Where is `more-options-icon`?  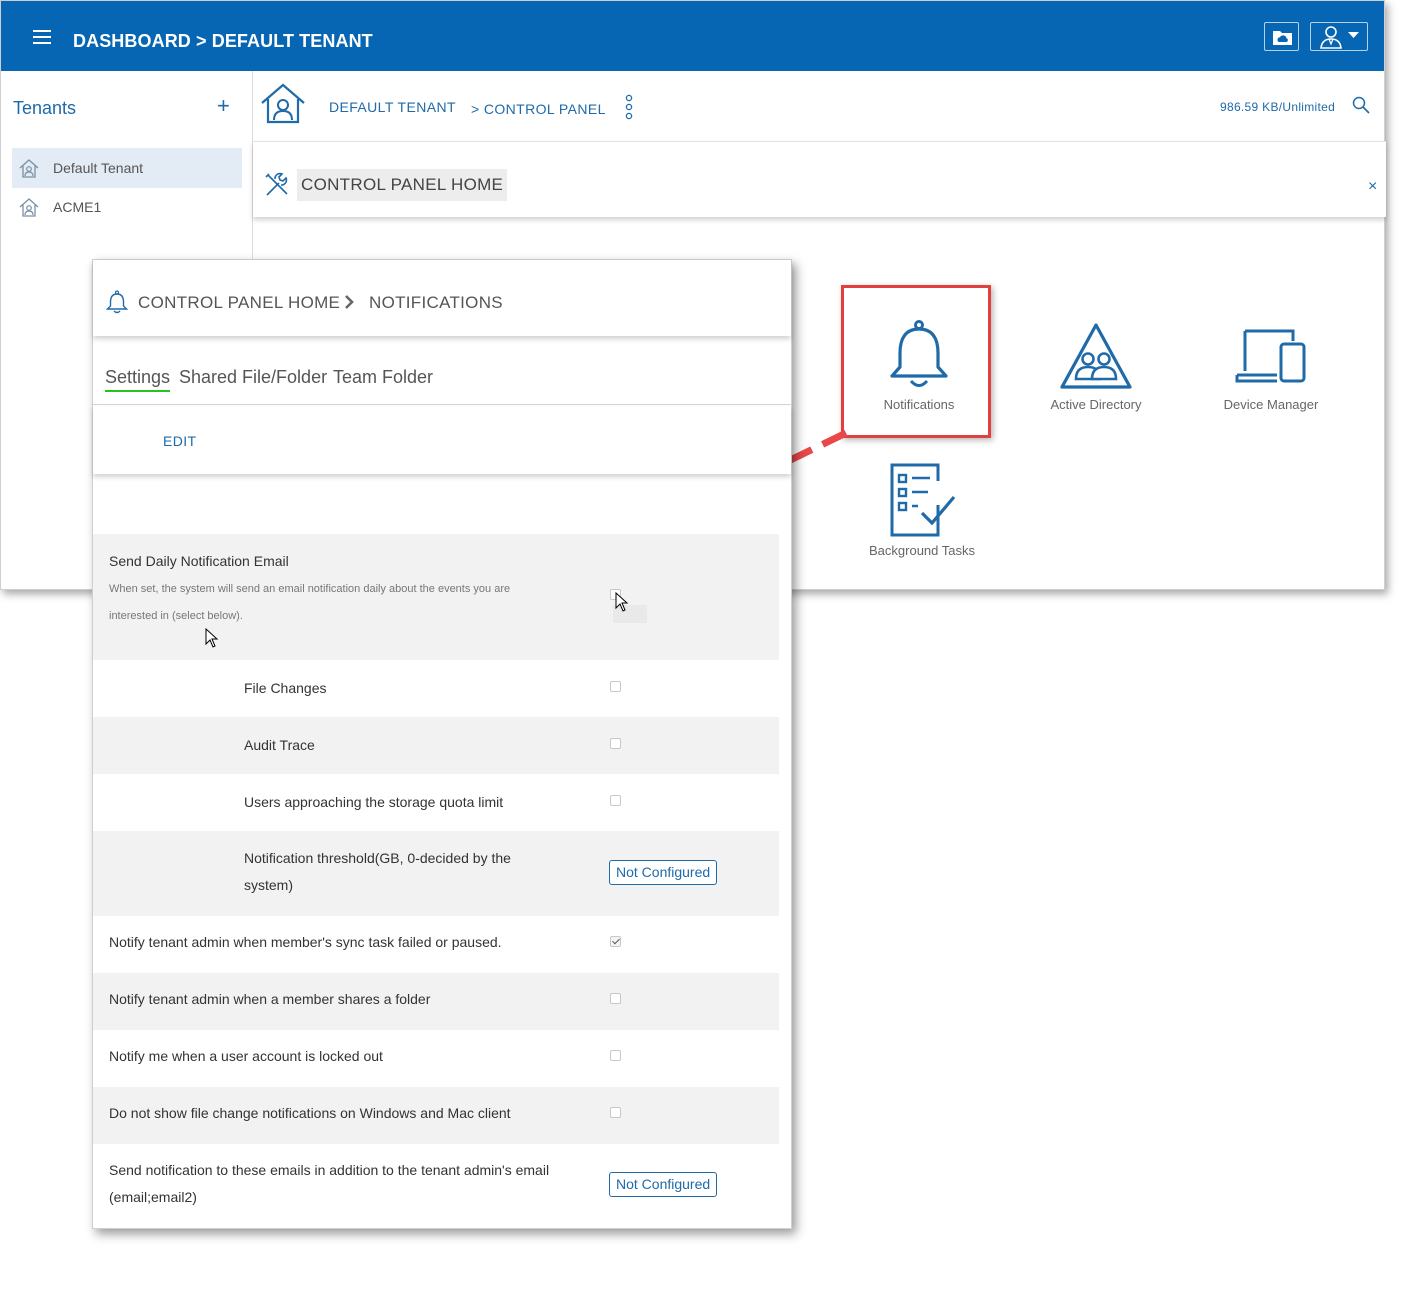 more-options-icon is located at coordinates (629, 107).